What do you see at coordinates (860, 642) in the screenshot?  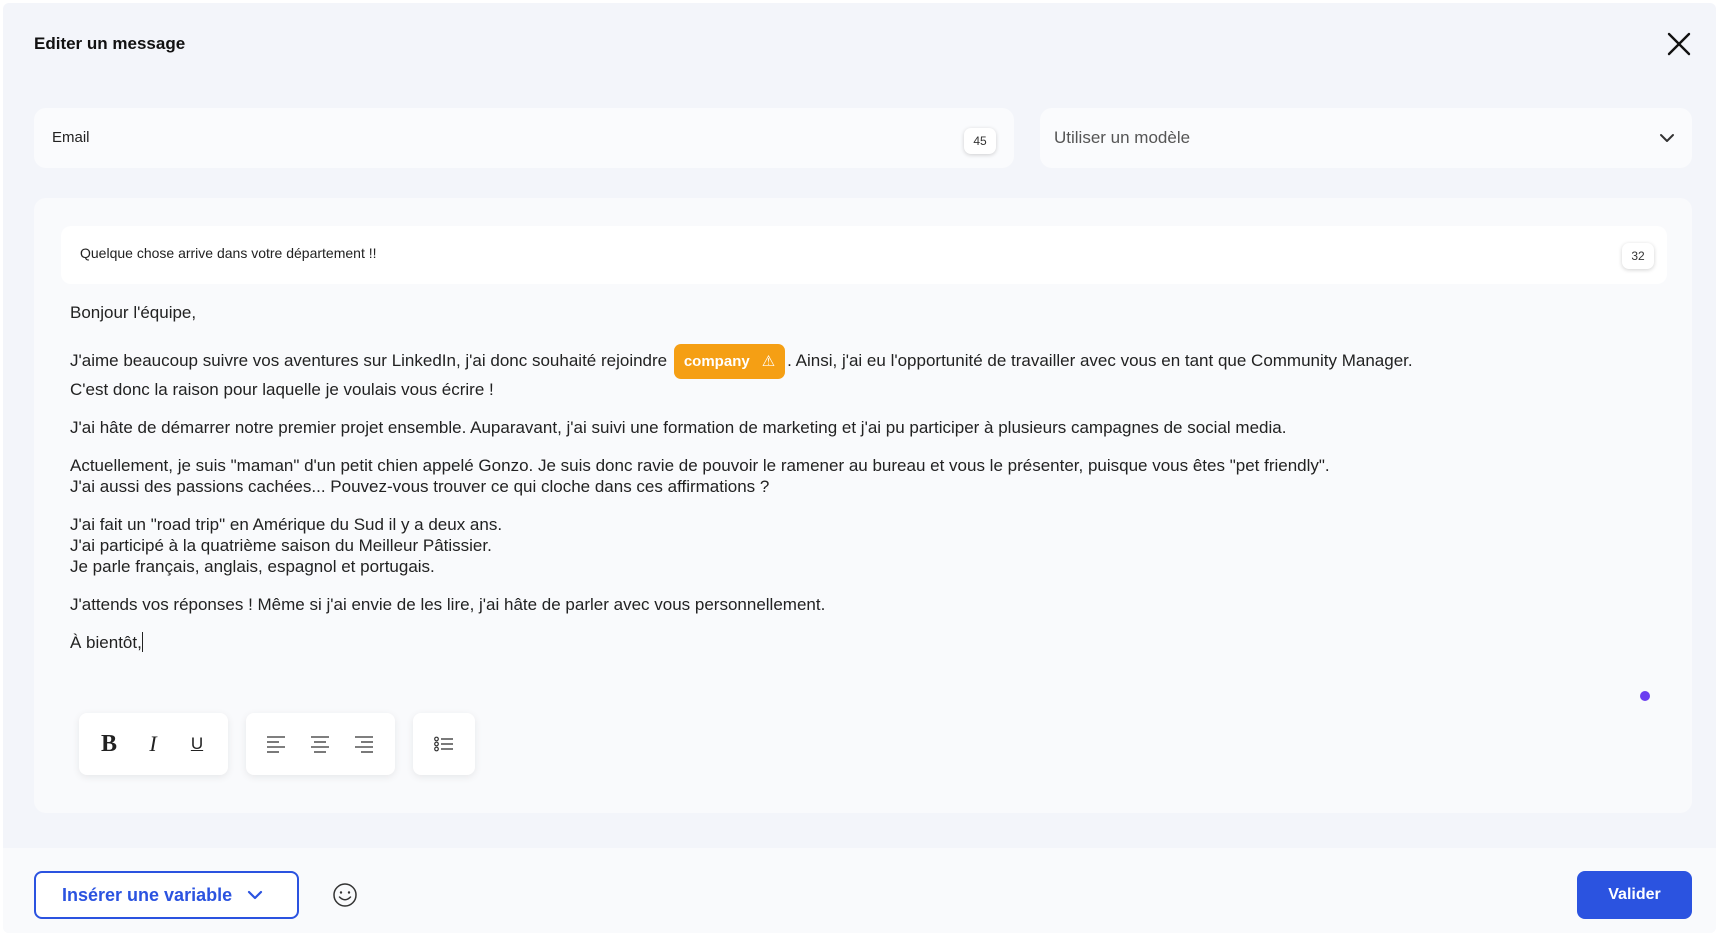 I see `body-closing-line: À bientôt,` at bounding box center [860, 642].